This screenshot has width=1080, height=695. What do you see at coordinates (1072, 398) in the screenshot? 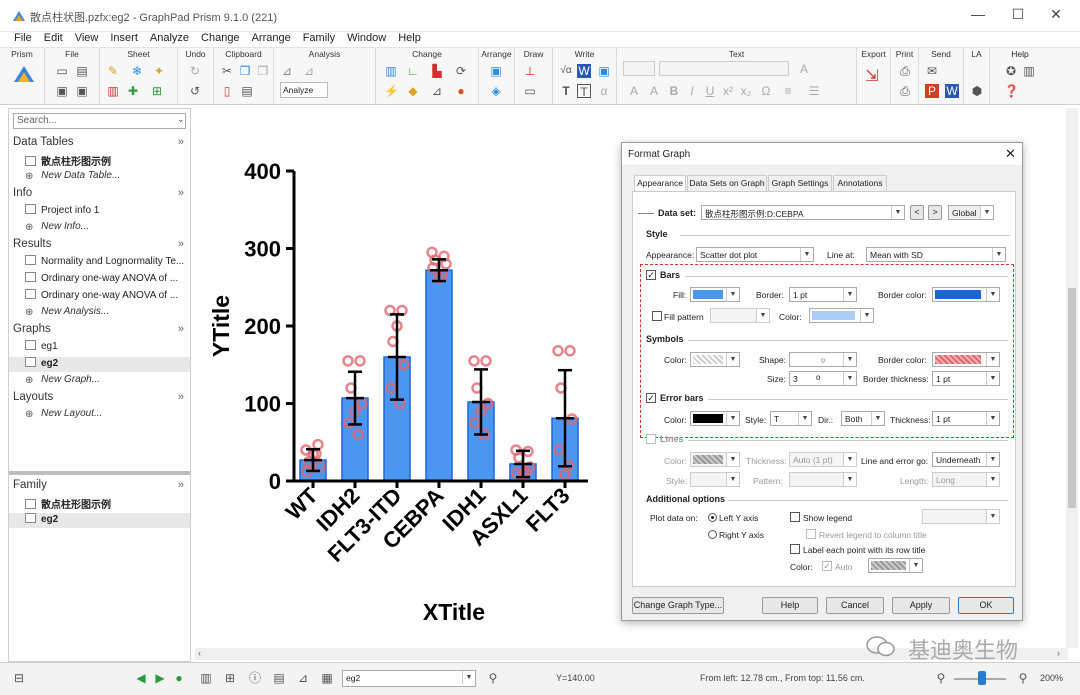
I see `scroll-thumb` at bounding box center [1072, 398].